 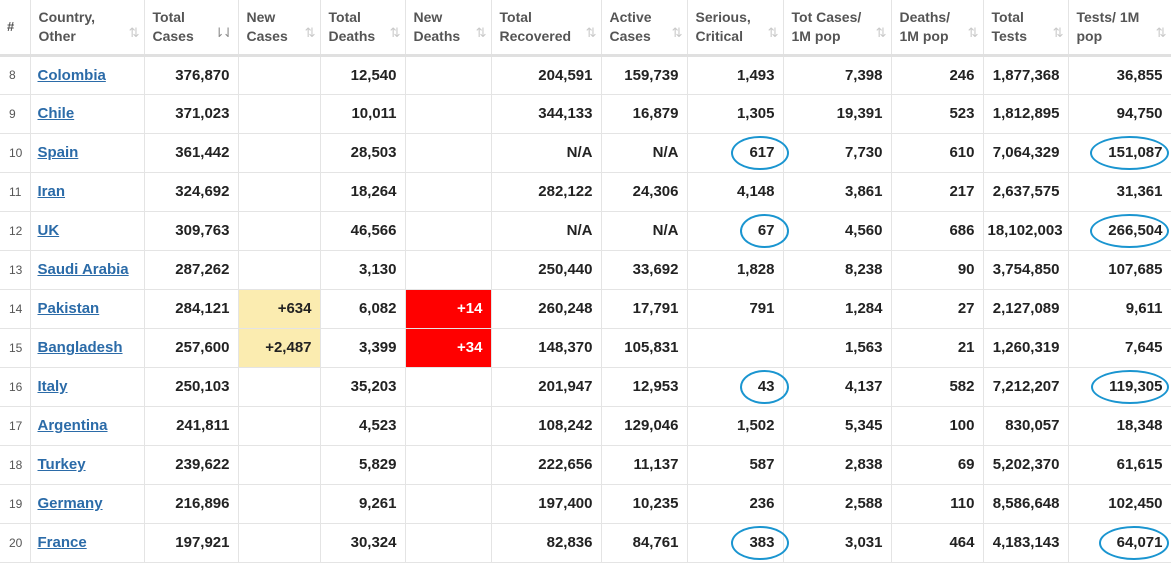 What do you see at coordinates (735, 465) in the screenshot?
I see `cell-serious-critical: 587` at bounding box center [735, 465].